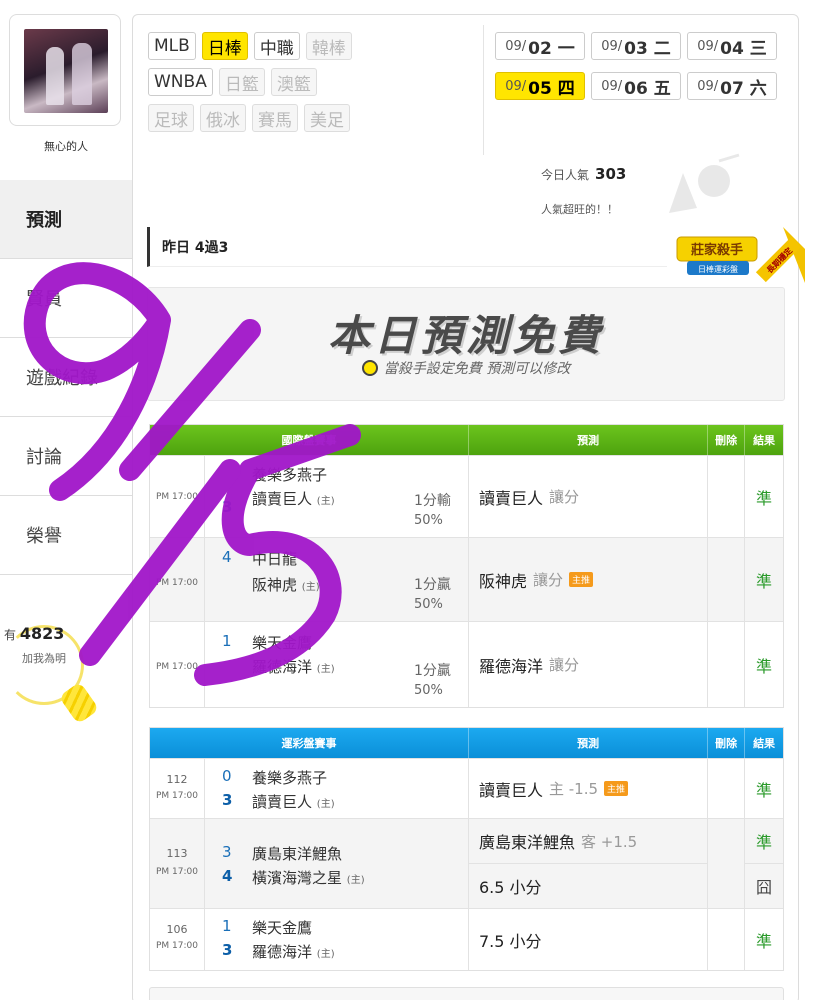 The height and width of the screenshot is (1000, 824). I want to click on avatar-image, so click(66, 71).